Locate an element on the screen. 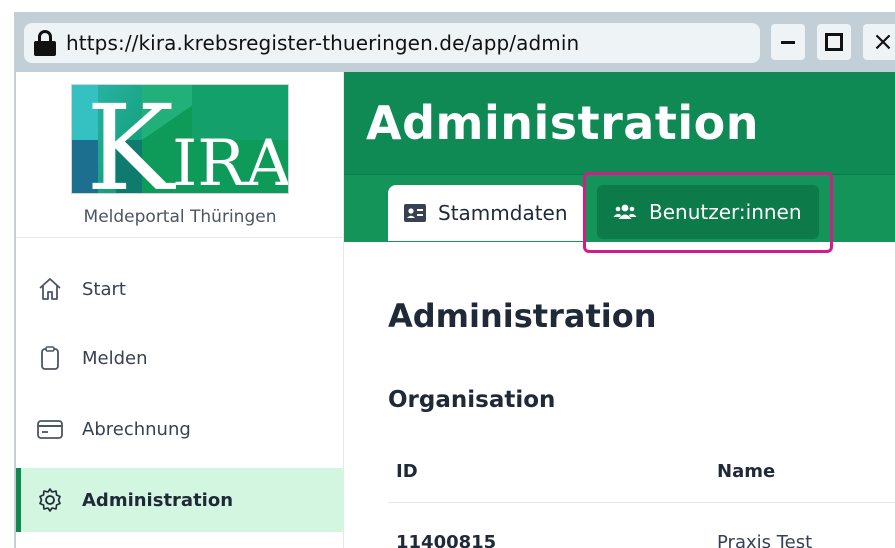 This screenshot has height=548, width=895. nav-item-administration: Administration is located at coordinates (180, 500).